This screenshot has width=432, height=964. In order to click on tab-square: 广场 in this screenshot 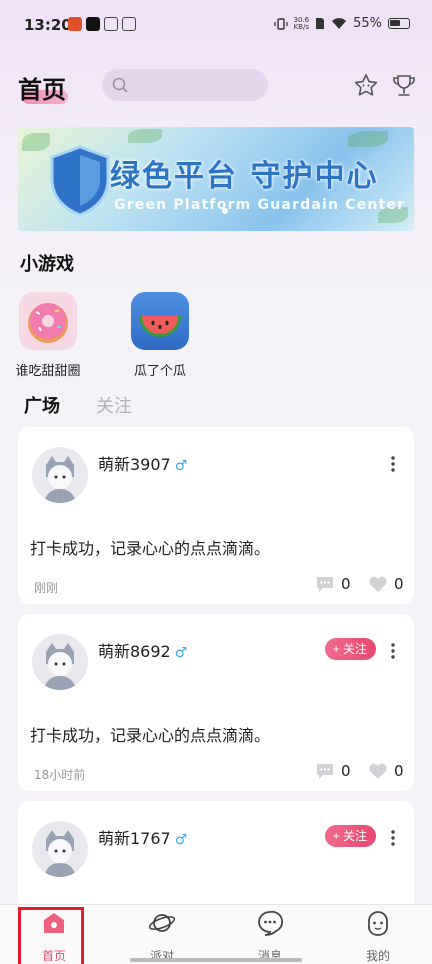, I will do `click(42, 405)`.